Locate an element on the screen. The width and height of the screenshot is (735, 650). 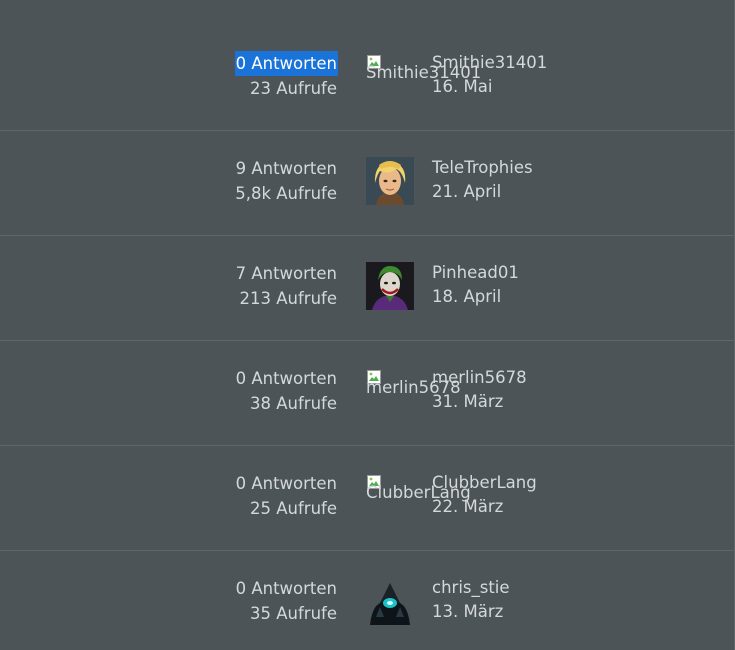
post-date: 21. April is located at coordinates (467, 191).